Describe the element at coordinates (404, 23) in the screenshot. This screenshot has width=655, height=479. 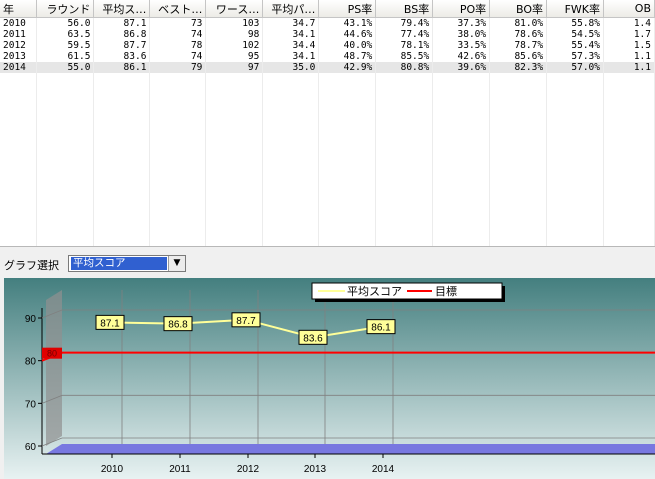
I see `table-cell: 79.4%` at that location.